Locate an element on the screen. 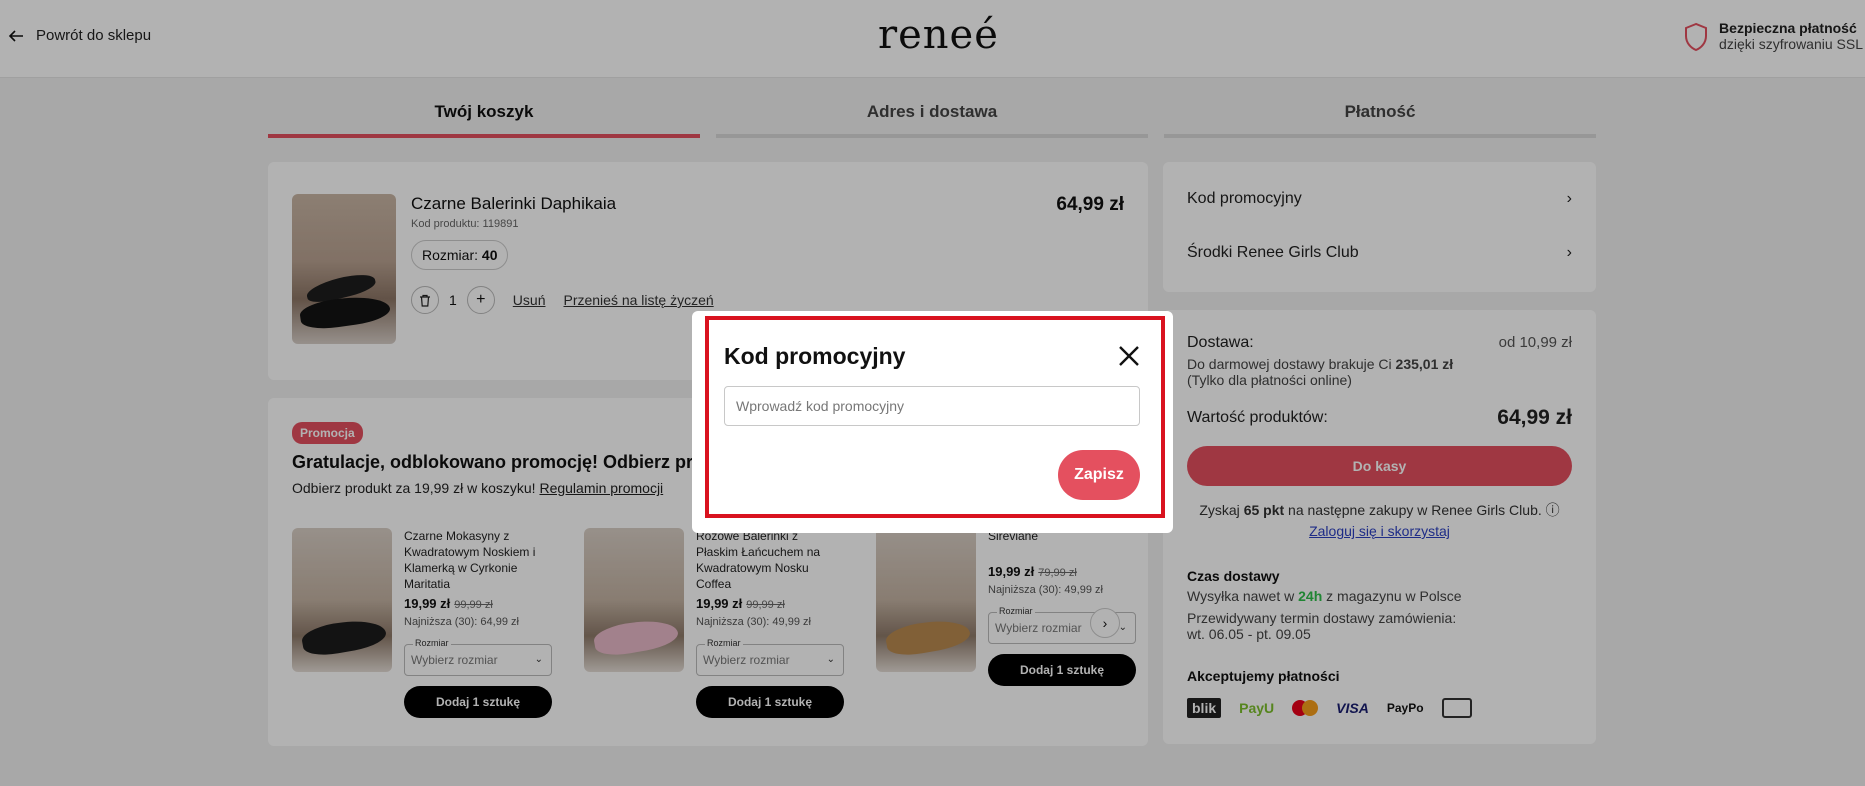 The width and height of the screenshot is (1865, 786). close-icon is located at coordinates (1129, 356).